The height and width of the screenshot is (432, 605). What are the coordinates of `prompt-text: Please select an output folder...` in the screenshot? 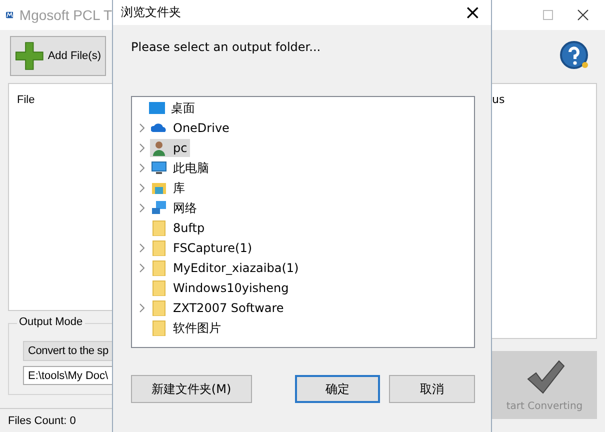 It's located at (226, 47).